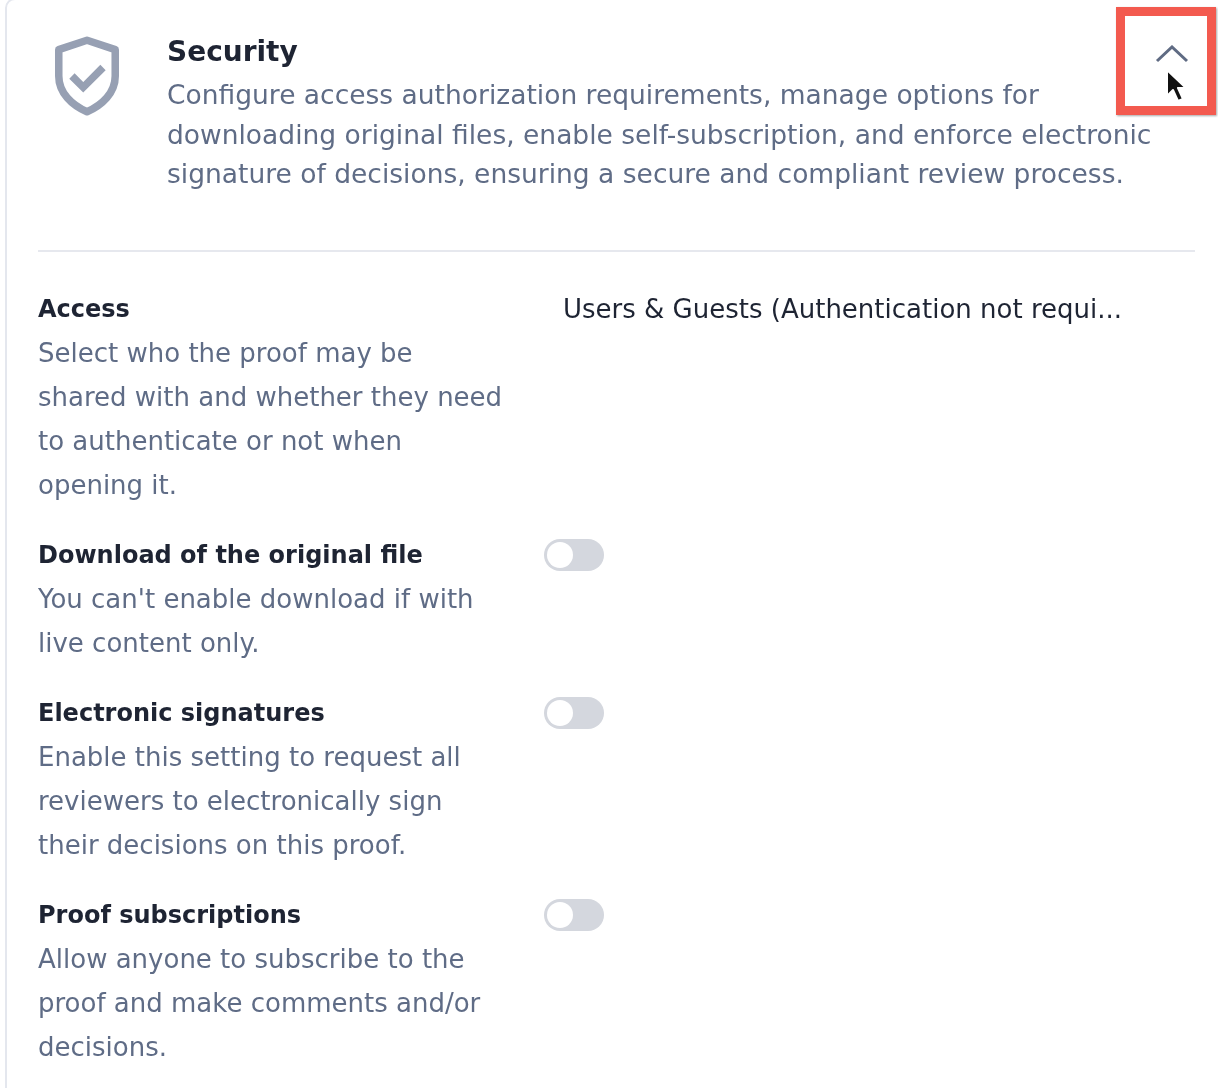 The width and height of the screenshot is (1218, 1088). I want to click on section-title: Security, so click(233, 52).